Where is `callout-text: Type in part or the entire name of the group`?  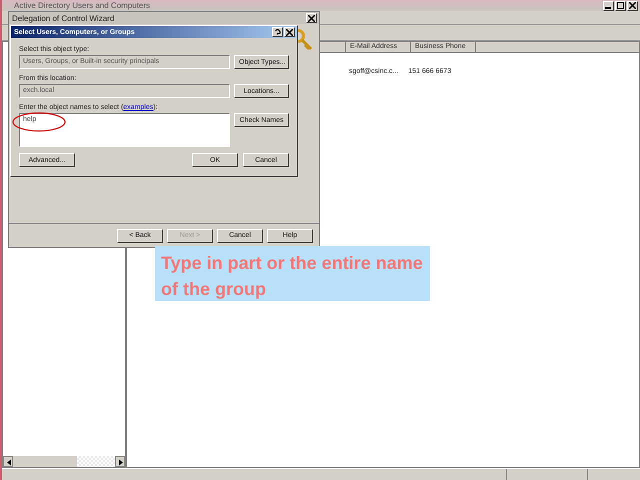
callout-text: Type in part or the entire name of the group is located at coordinates (292, 276).